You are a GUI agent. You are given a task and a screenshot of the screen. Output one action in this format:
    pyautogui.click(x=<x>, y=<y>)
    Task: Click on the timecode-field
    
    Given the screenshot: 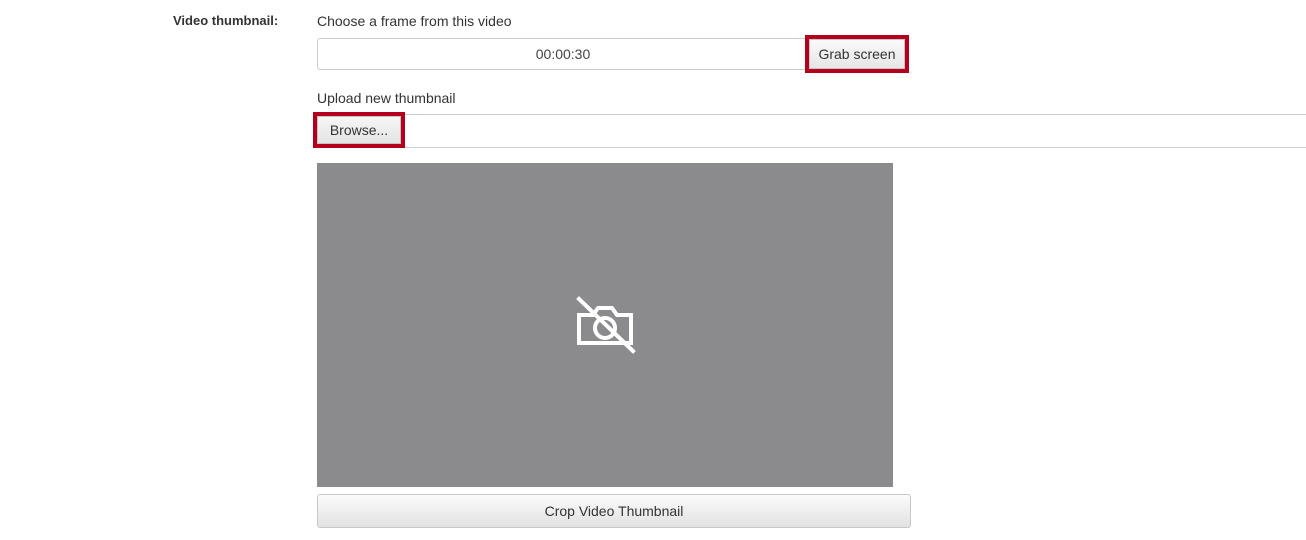 What is the action you would take?
    pyautogui.click(x=562, y=54)
    